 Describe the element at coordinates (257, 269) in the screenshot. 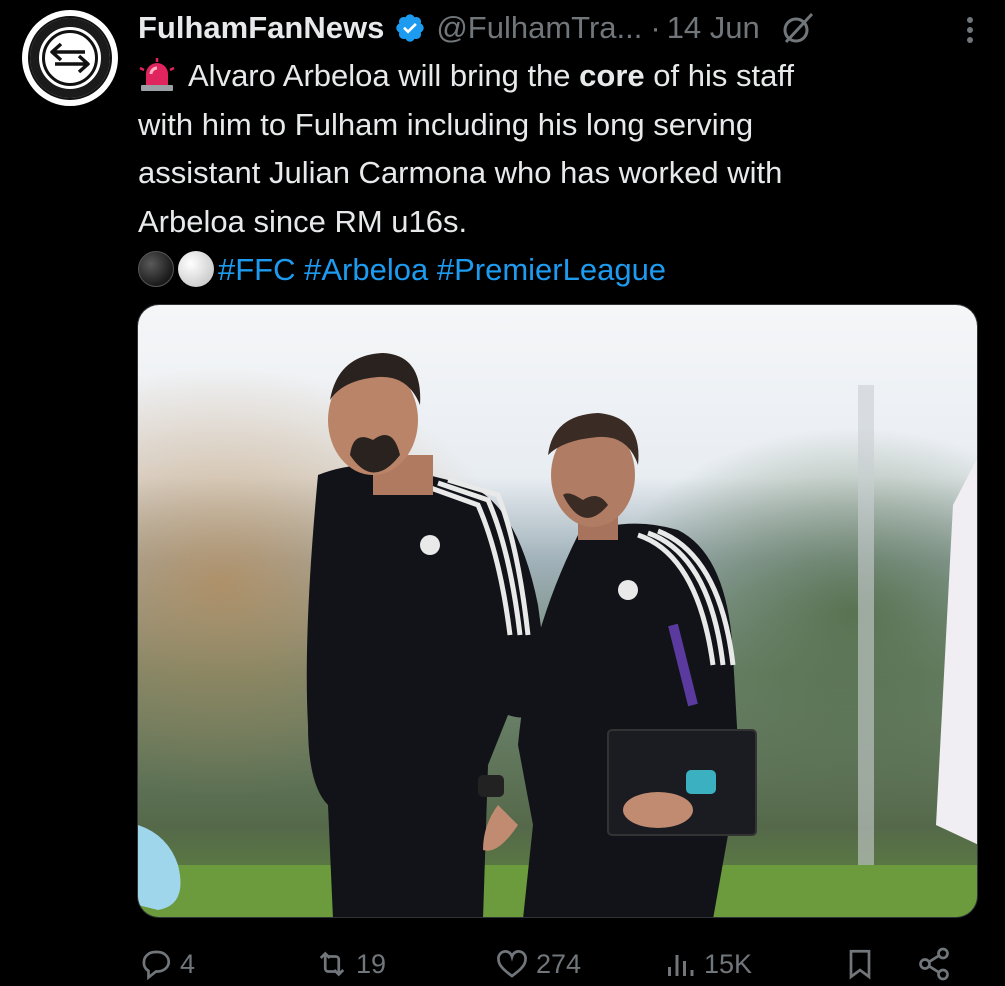

I see `hashtag-link: #FFC` at that location.